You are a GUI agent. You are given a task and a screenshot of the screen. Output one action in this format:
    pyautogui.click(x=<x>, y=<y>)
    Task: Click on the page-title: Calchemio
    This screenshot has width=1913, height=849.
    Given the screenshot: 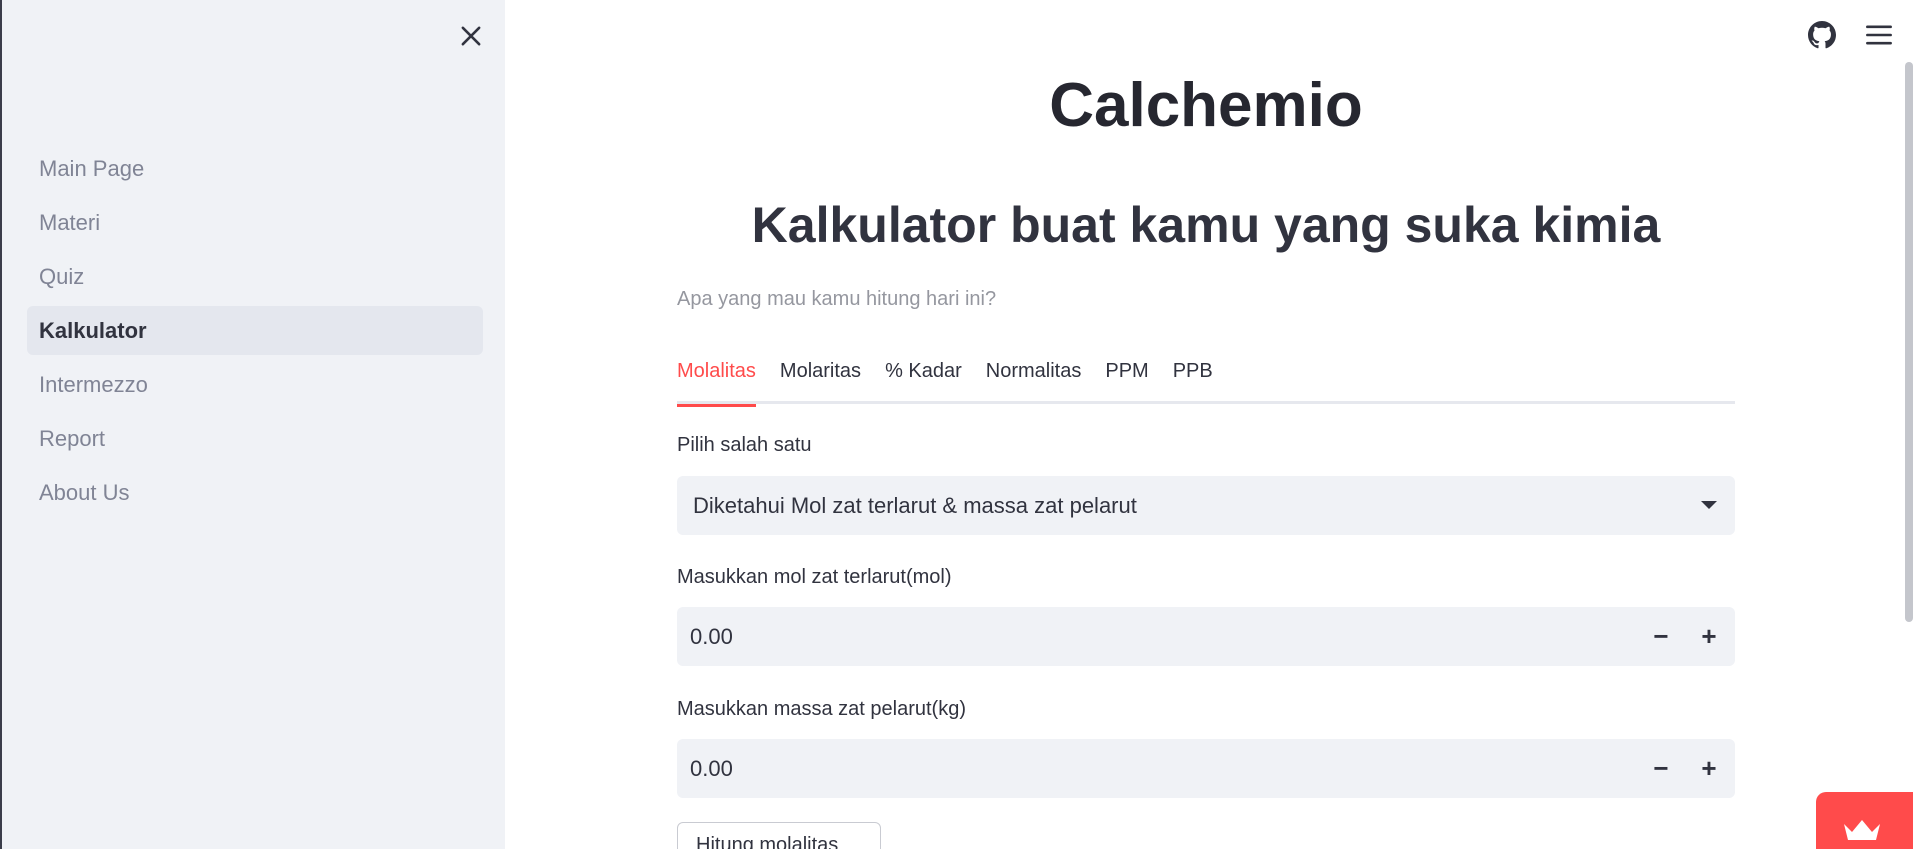 What is the action you would take?
    pyautogui.click(x=1206, y=105)
    